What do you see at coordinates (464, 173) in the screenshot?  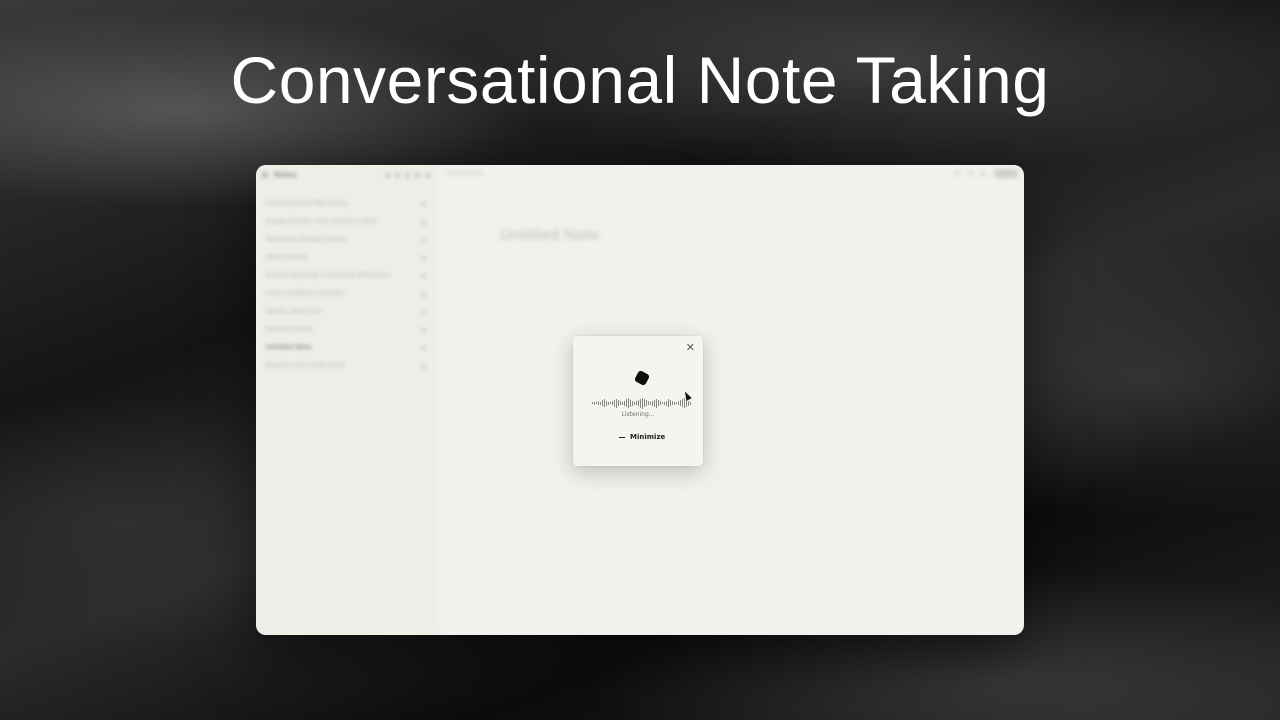 I see `breadcrumb: Untitled Note` at bounding box center [464, 173].